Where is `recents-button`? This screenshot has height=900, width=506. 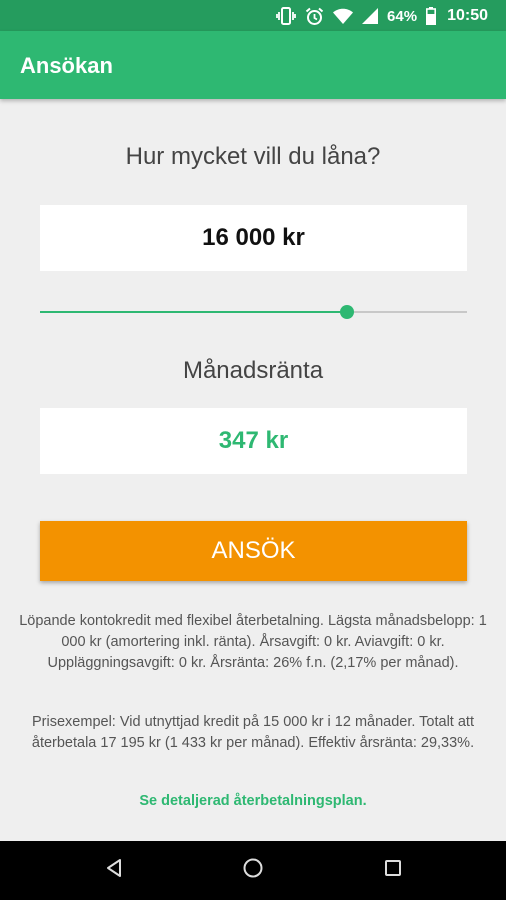
recents-button is located at coordinates (393, 870).